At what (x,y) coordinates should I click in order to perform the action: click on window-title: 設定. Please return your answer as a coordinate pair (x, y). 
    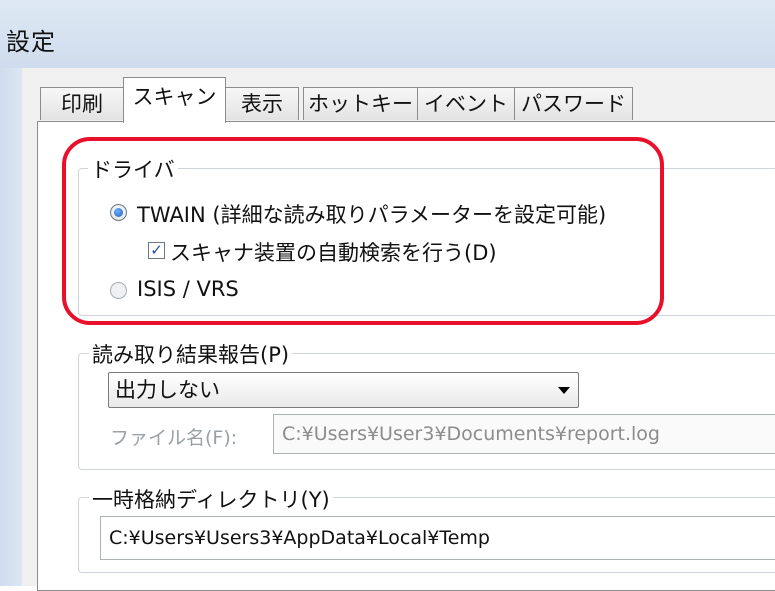
    Looking at the image, I should click on (31, 42).